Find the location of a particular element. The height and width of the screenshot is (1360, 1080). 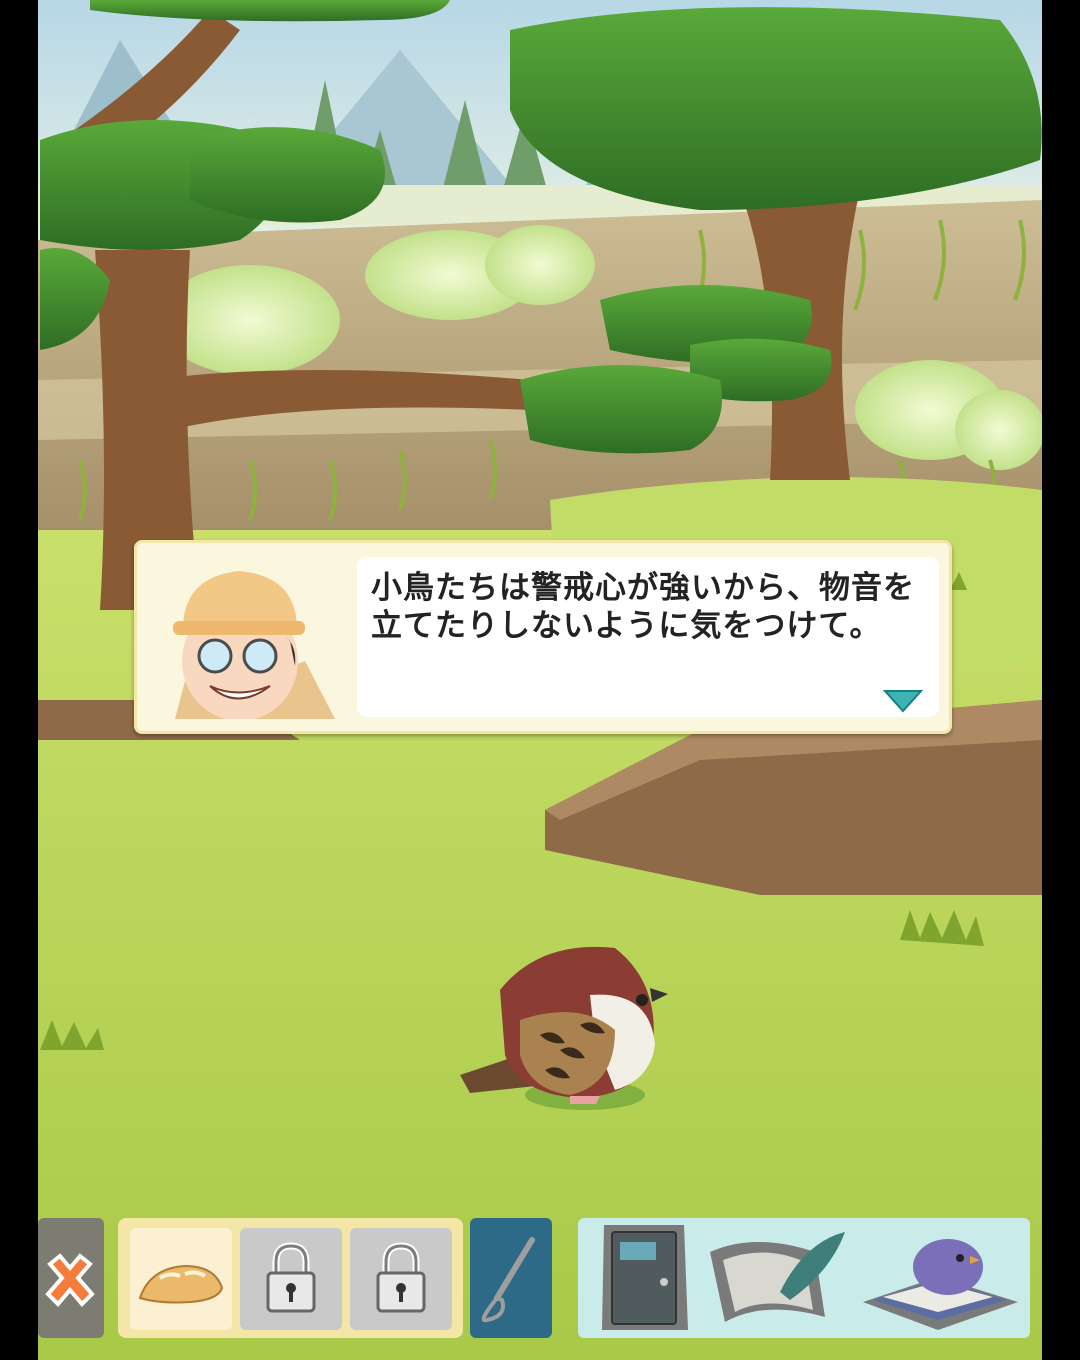

door-exit-icon is located at coordinates (645, 1277).